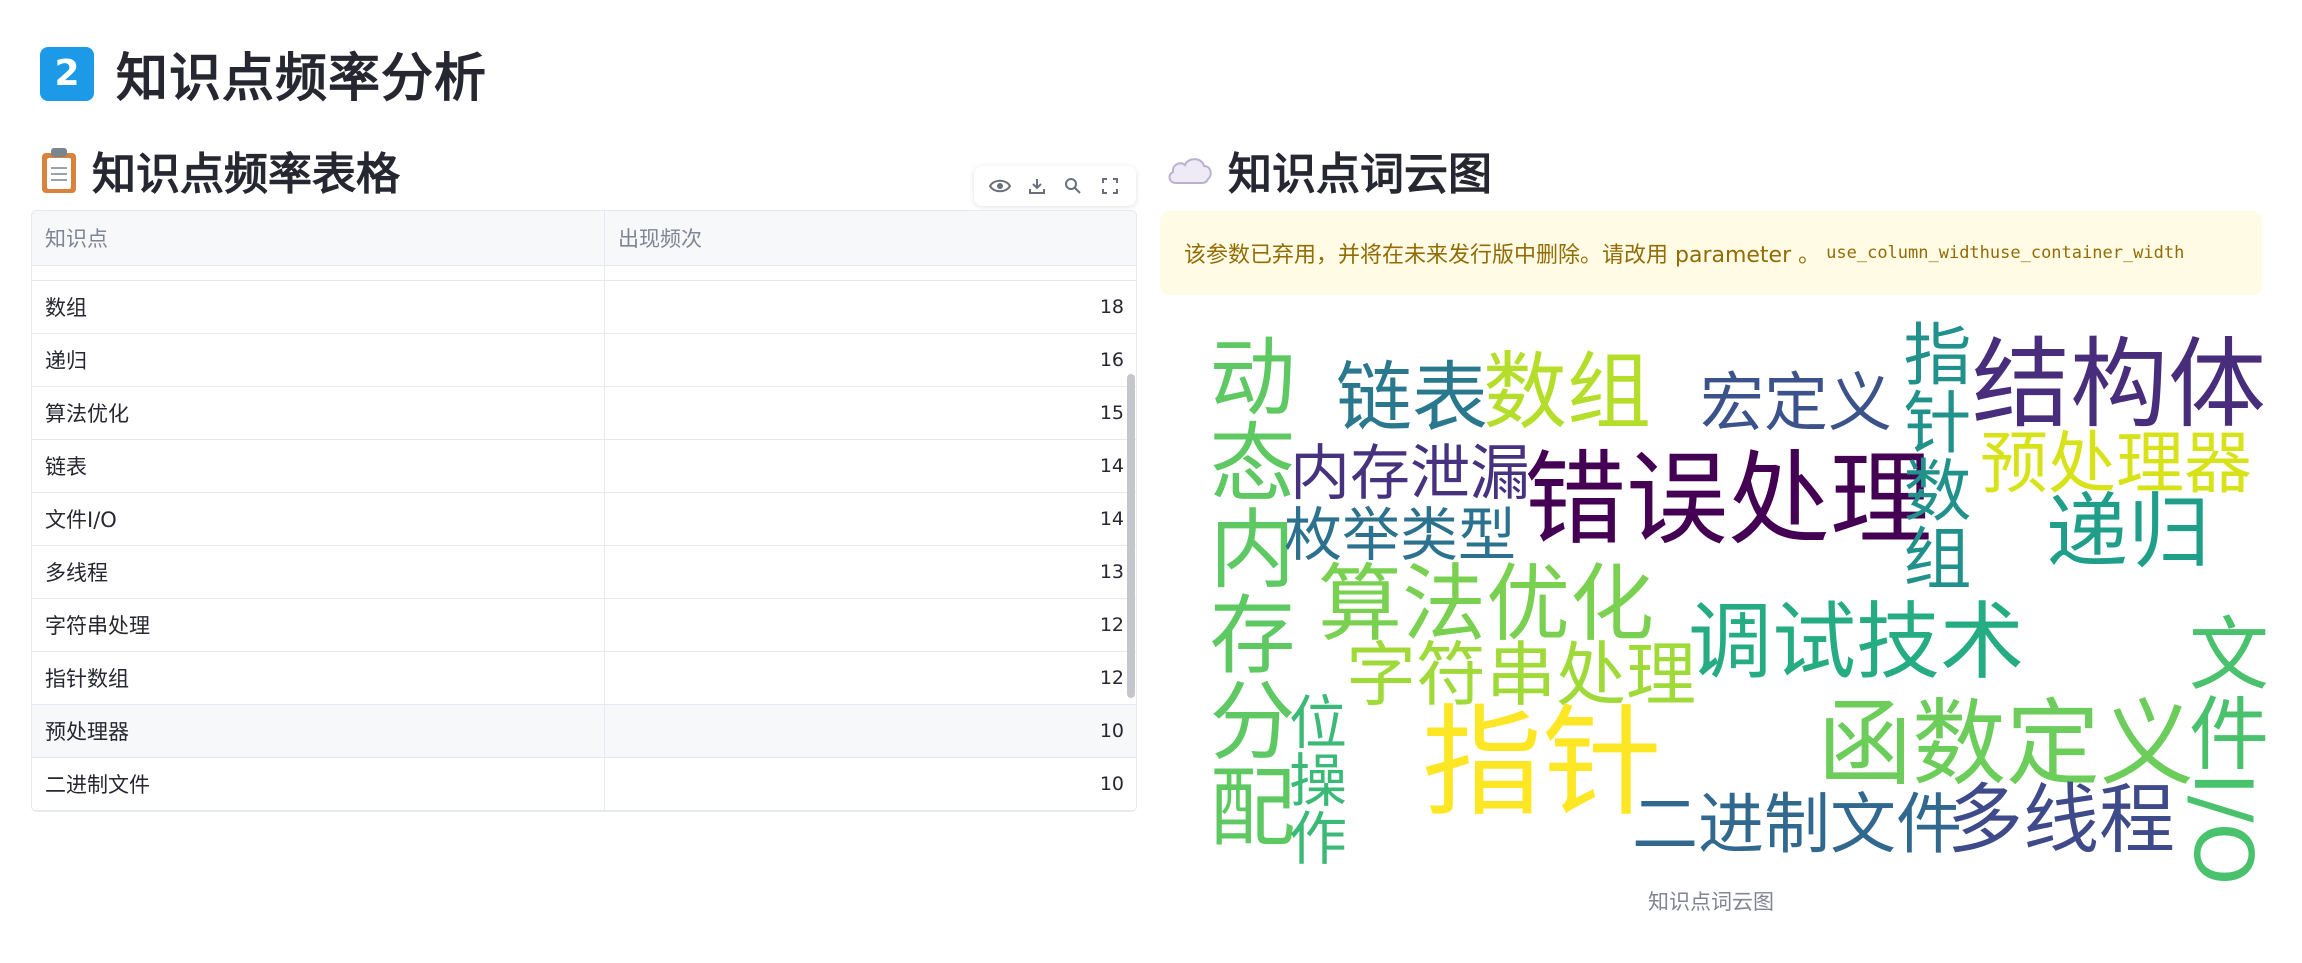 This screenshot has width=2302, height=963. I want to click on cloud-word: 多线程, so click(2061, 819).